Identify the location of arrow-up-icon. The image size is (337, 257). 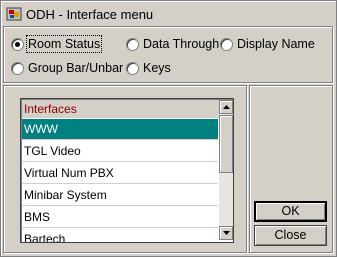
(226, 107).